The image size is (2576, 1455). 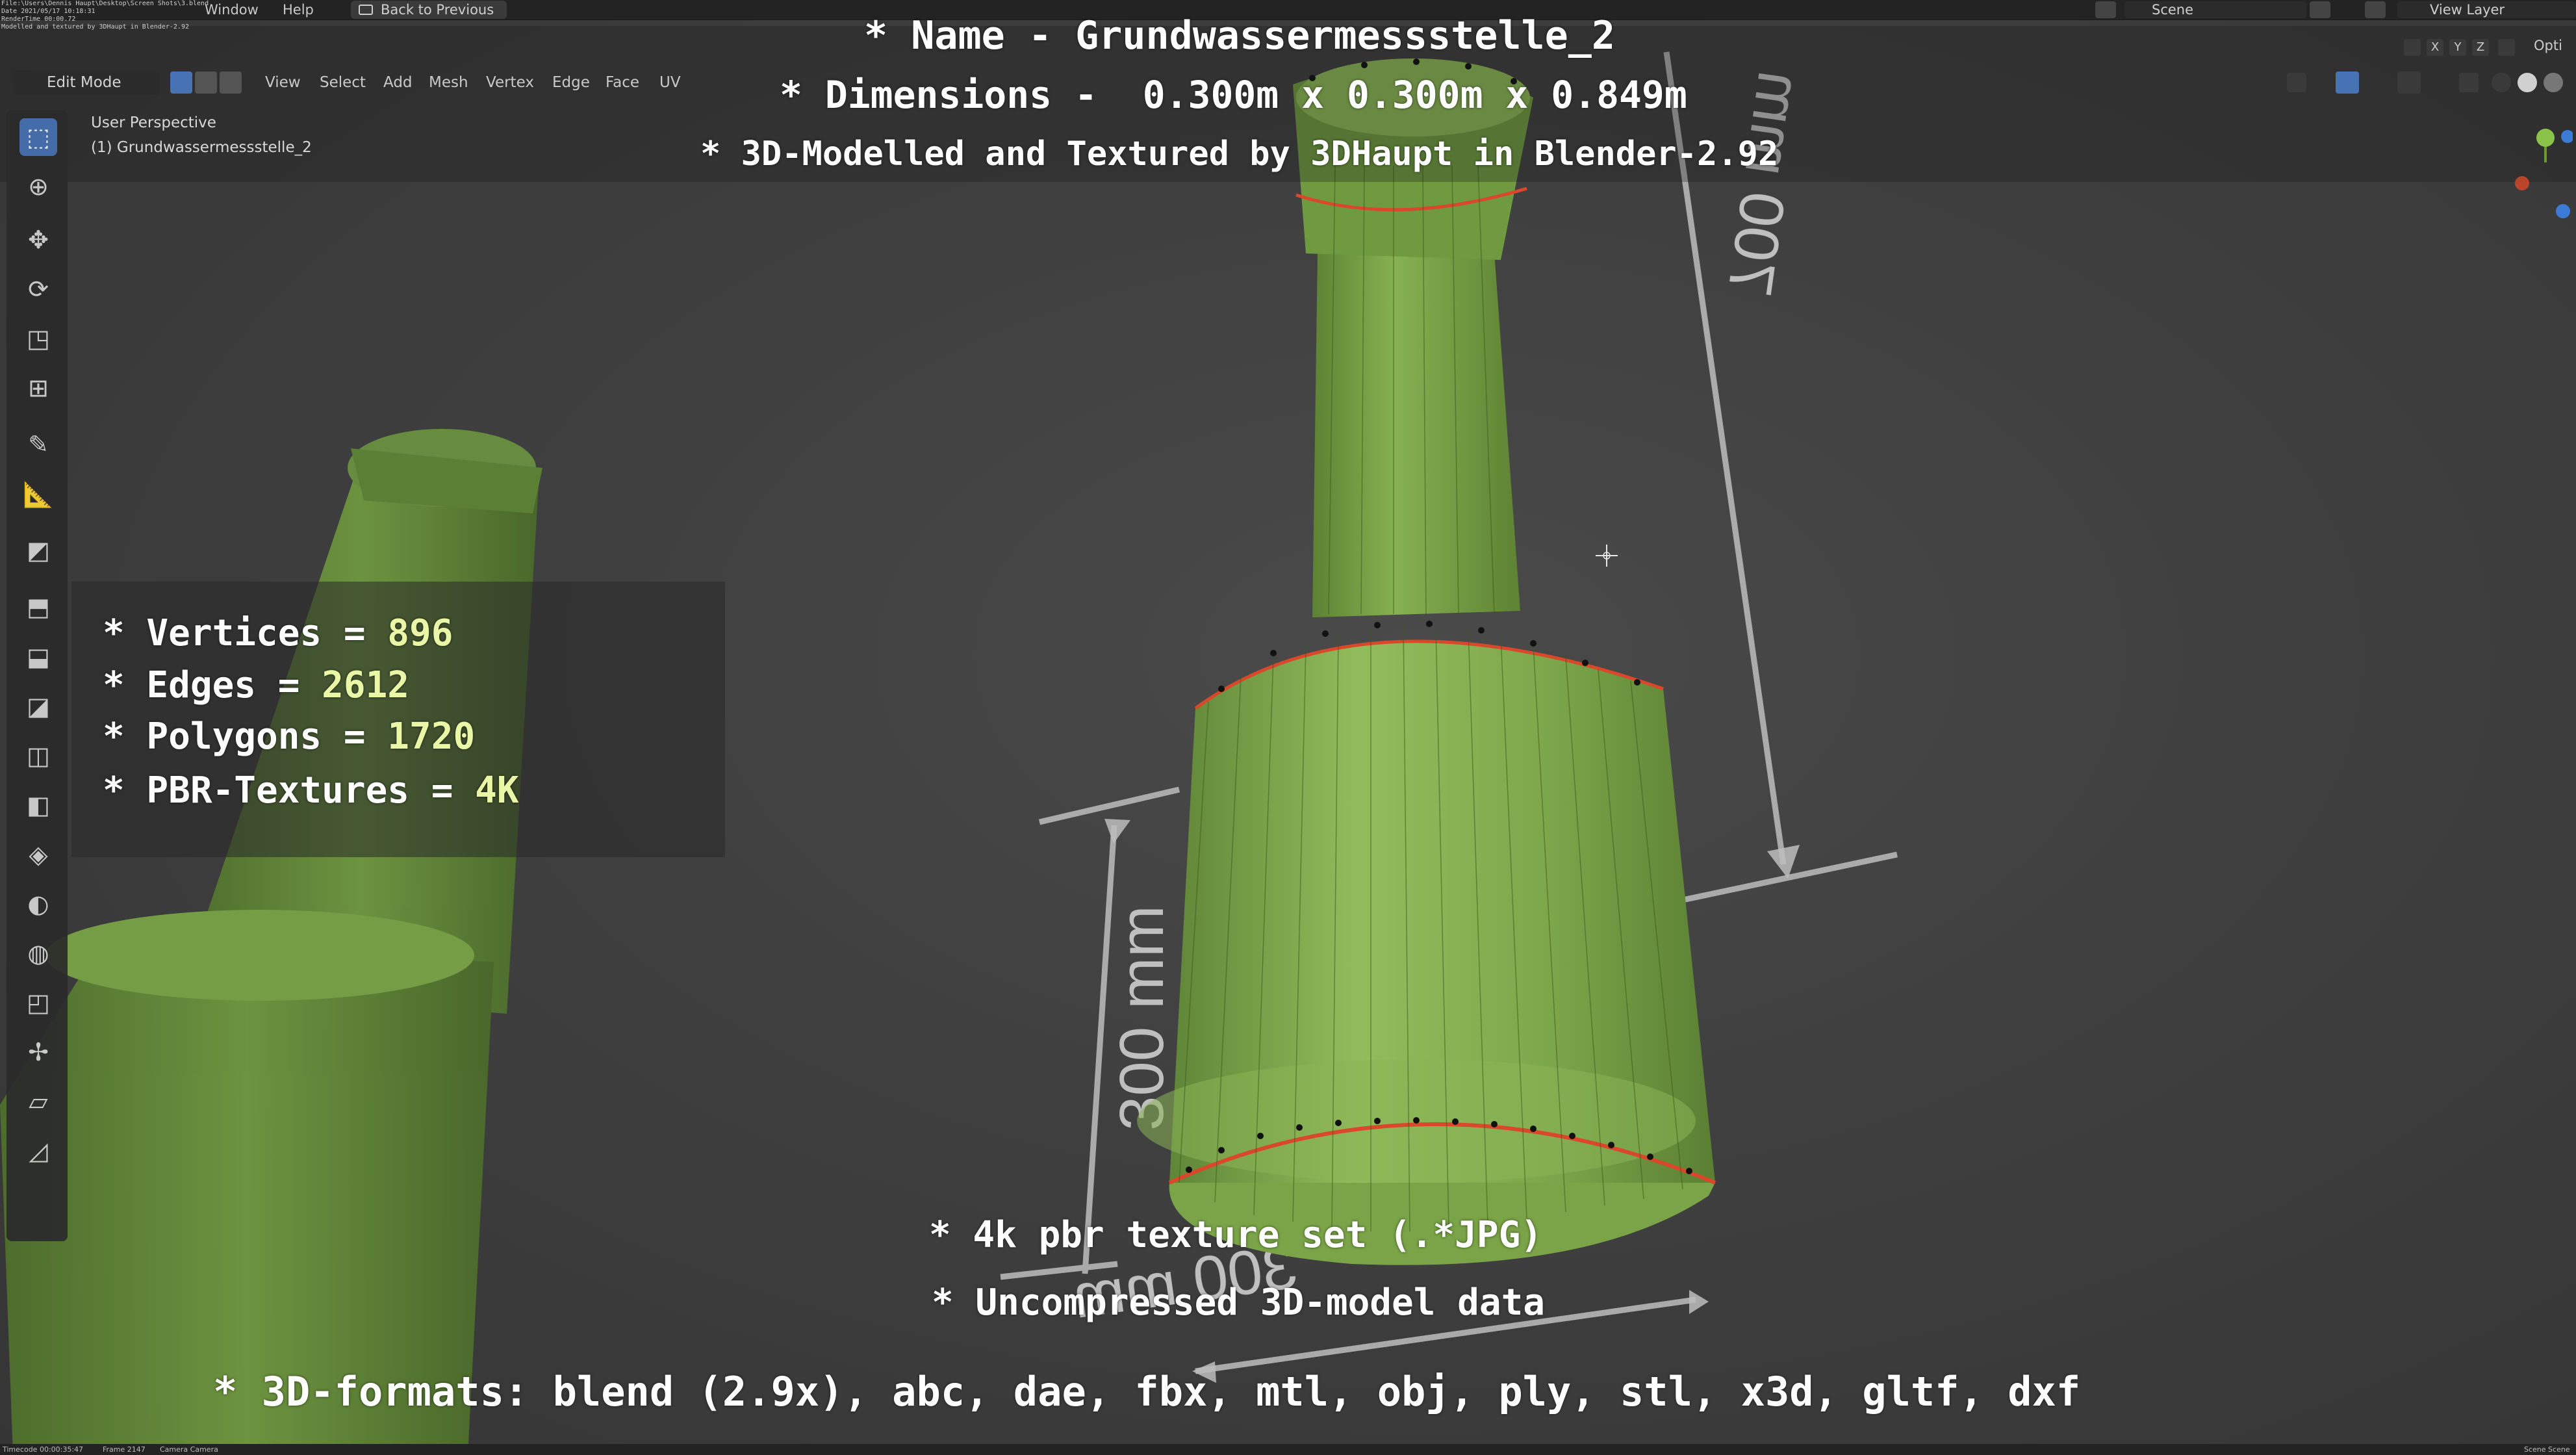 I want to click on view-layer-icon, so click(x=2375, y=10).